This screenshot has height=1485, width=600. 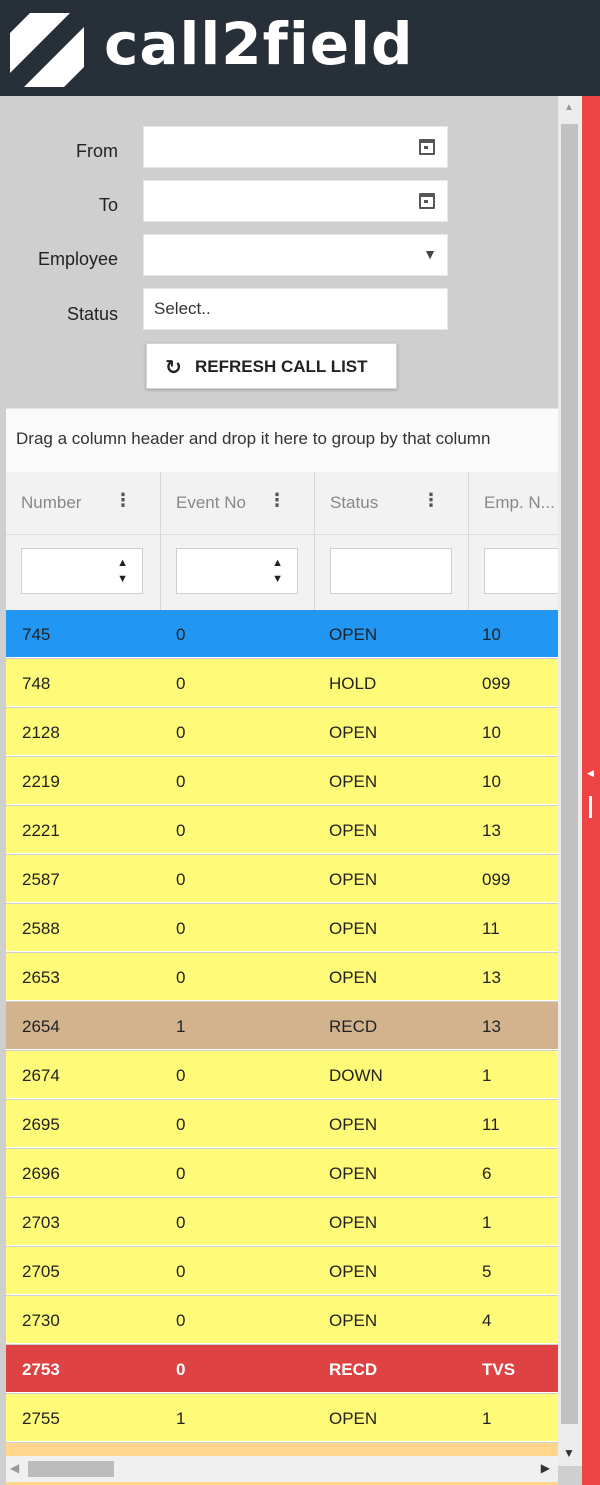 I want to click on cell-number: 748, so click(x=36, y=683).